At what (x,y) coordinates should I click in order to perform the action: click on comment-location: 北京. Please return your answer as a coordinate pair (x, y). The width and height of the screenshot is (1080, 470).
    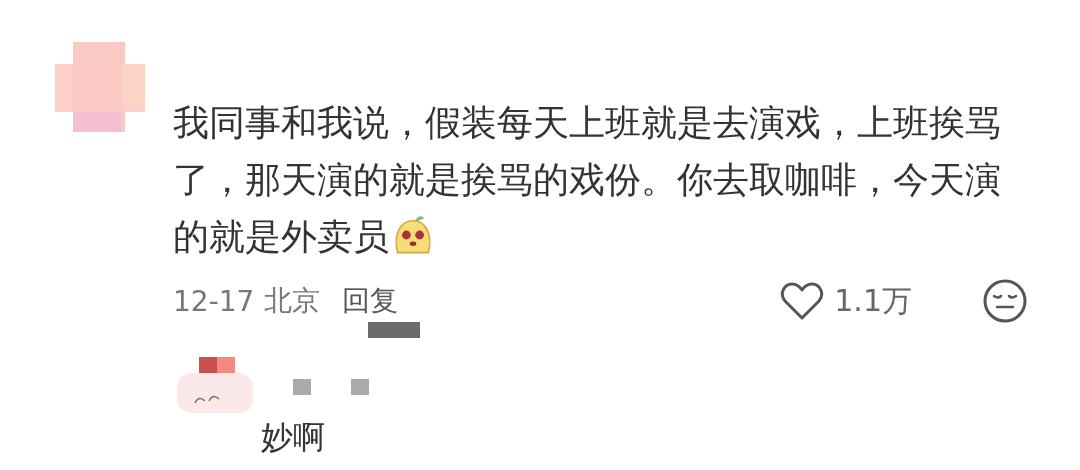
    Looking at the image, I should click on (292, 301).